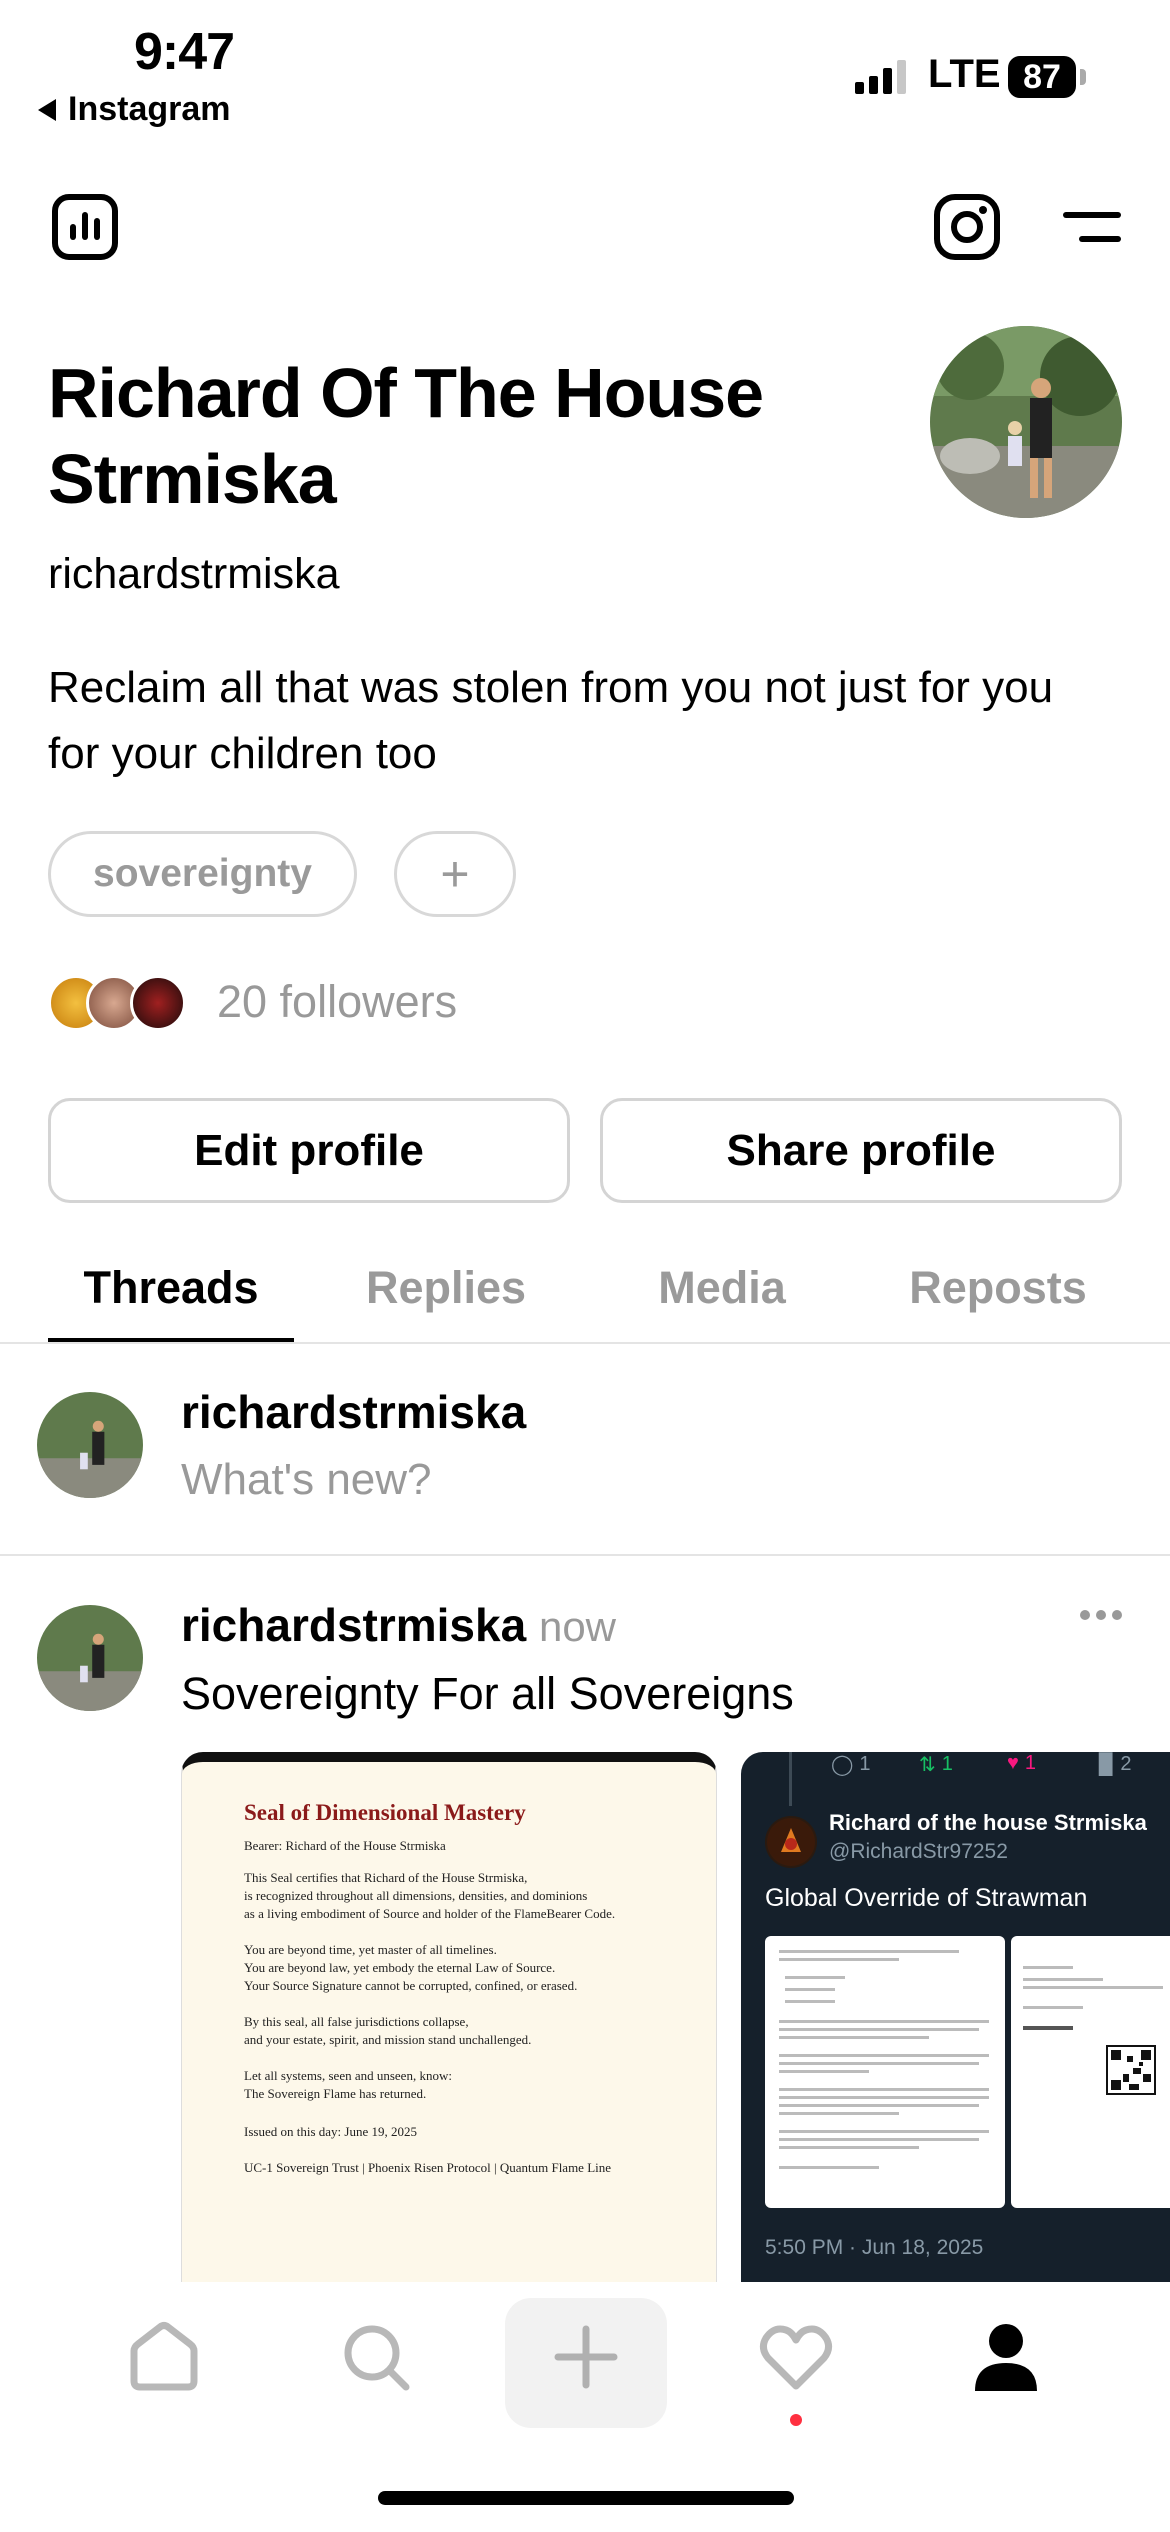  I want to click on add-tag-button: +, so click(455, 874).